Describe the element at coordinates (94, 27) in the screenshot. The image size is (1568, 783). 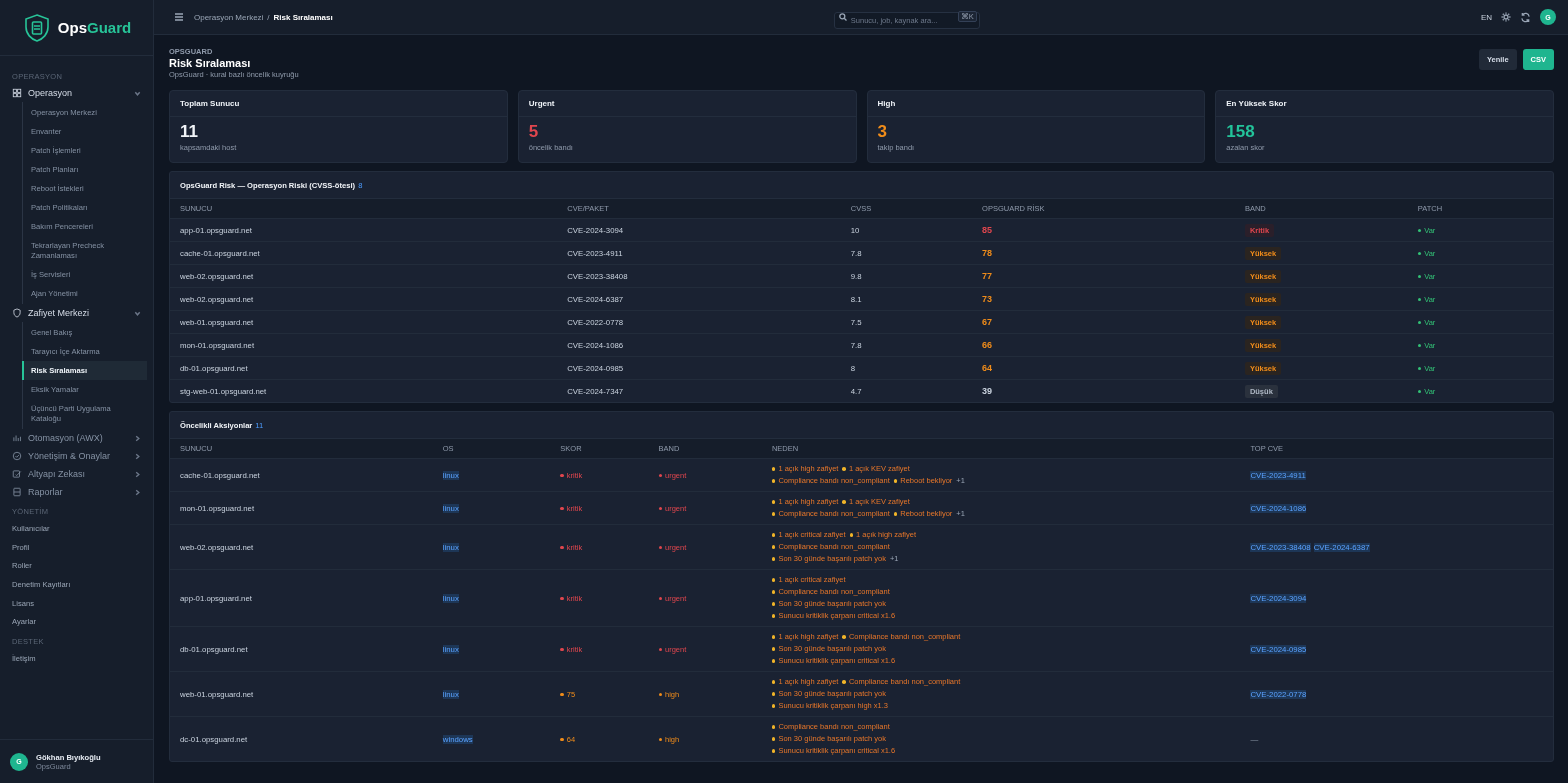
I see `logo-text: OpsGuard` at that location.